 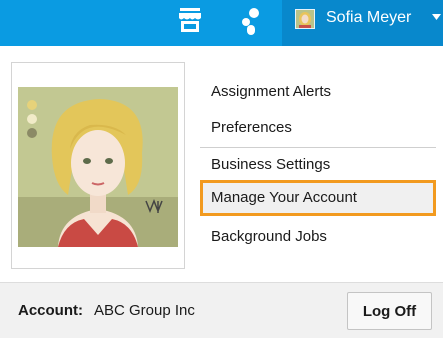 I want to click on account-label: Account:, so click(x=50, y=310).